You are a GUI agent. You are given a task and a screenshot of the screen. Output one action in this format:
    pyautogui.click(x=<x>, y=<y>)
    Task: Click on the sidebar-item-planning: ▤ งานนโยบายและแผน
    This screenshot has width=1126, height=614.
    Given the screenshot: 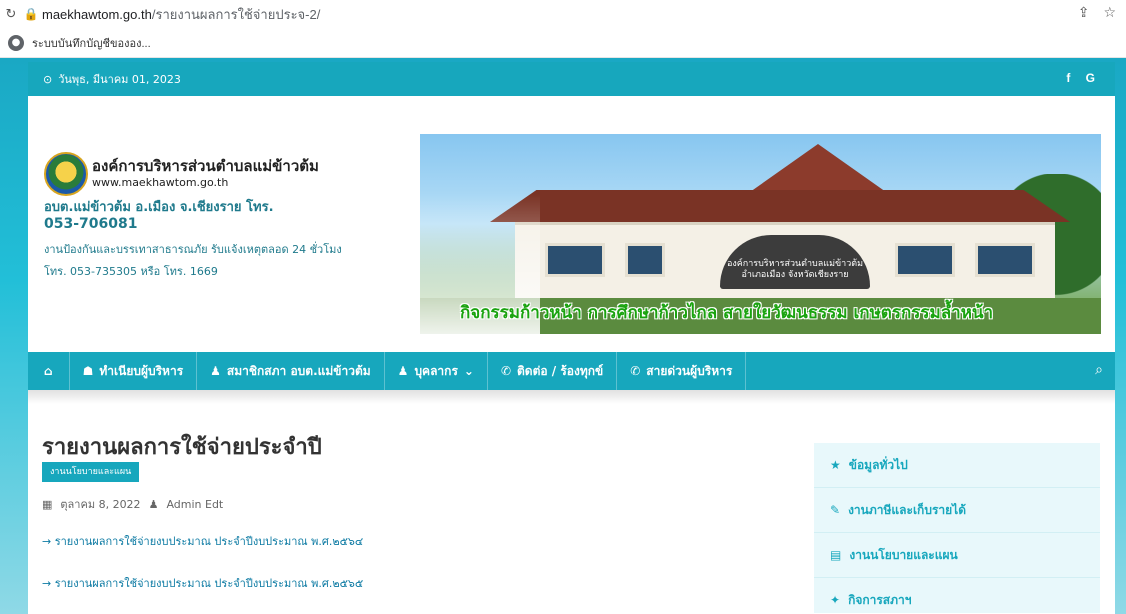 What is the action you would take?
    pyautogui.click(x=957, y=555)
    